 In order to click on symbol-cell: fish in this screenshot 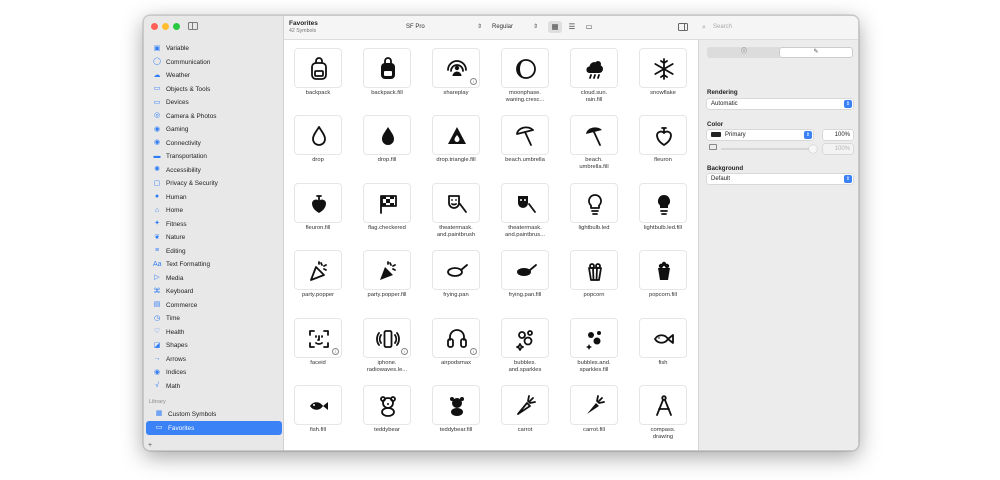, I will do `click(663, 349)`.